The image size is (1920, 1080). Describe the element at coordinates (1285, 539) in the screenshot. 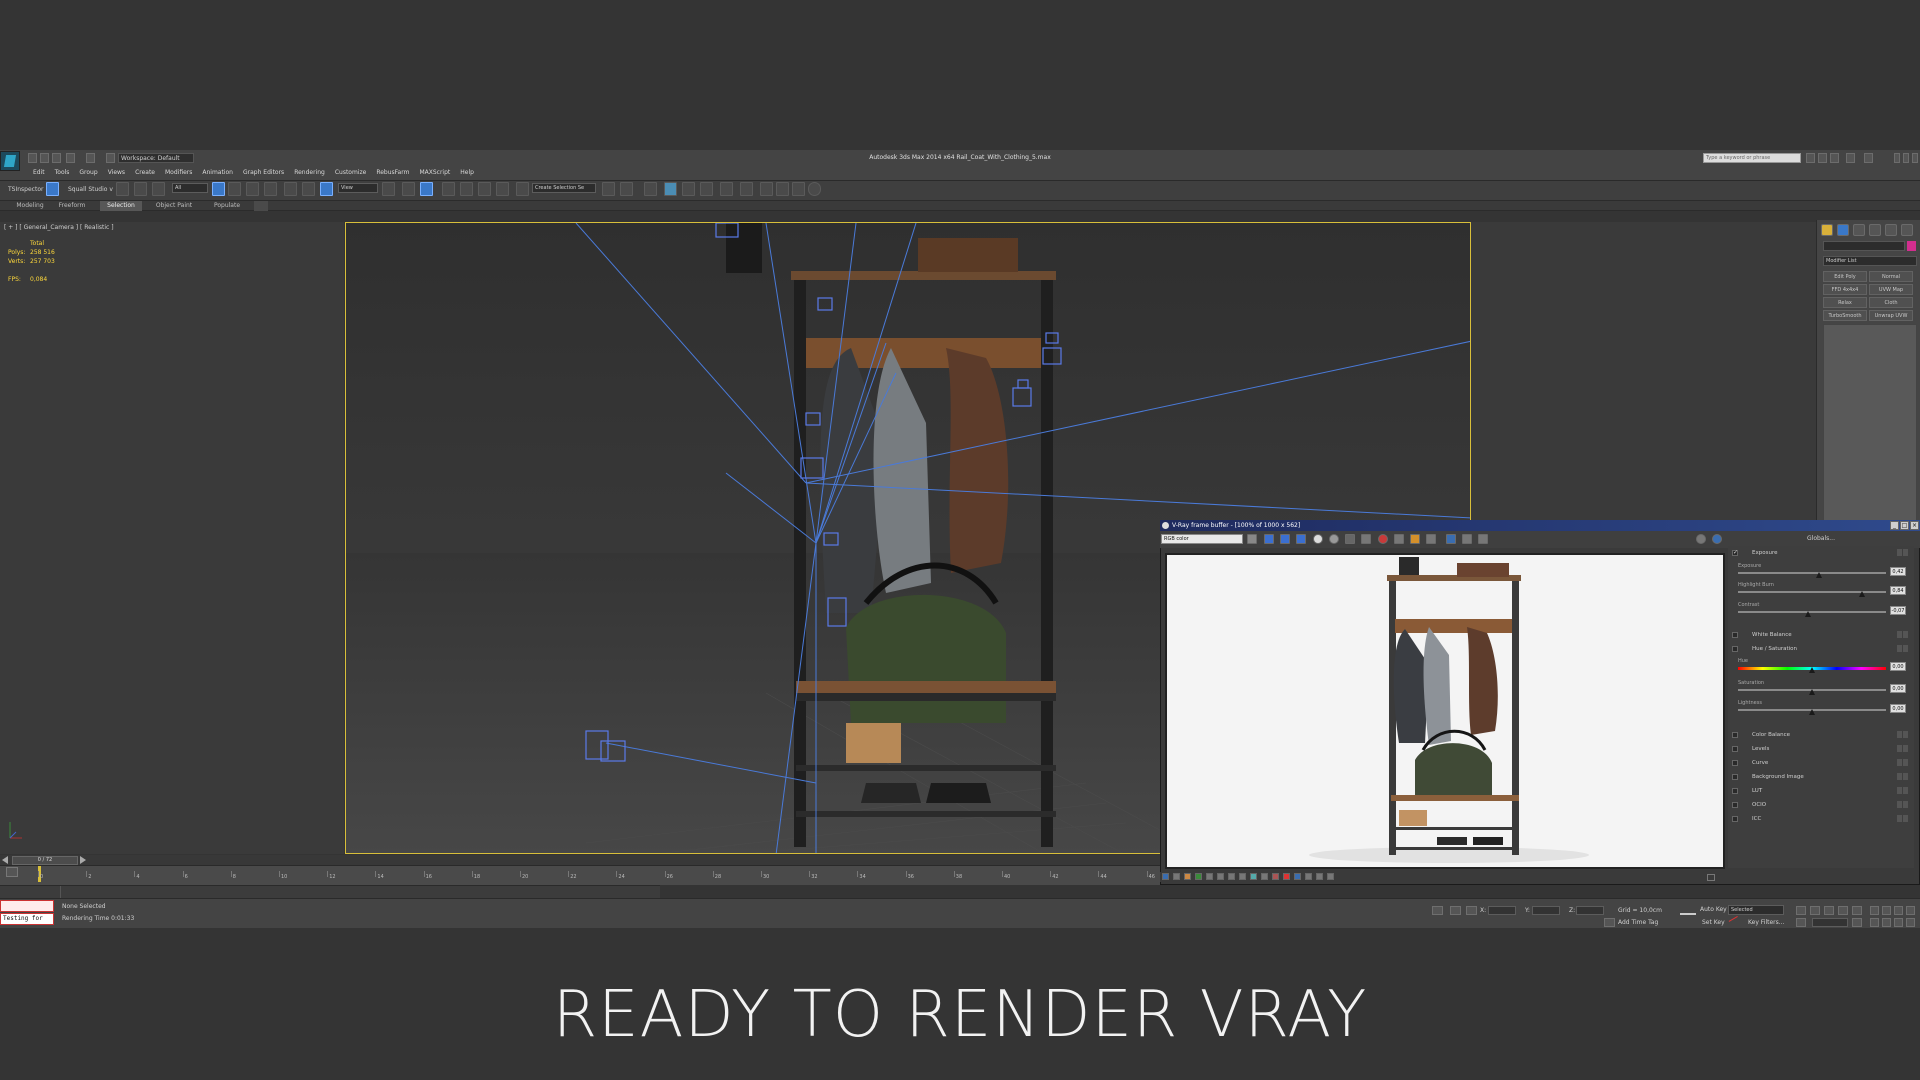

I see `green-channel-icon` at that location.